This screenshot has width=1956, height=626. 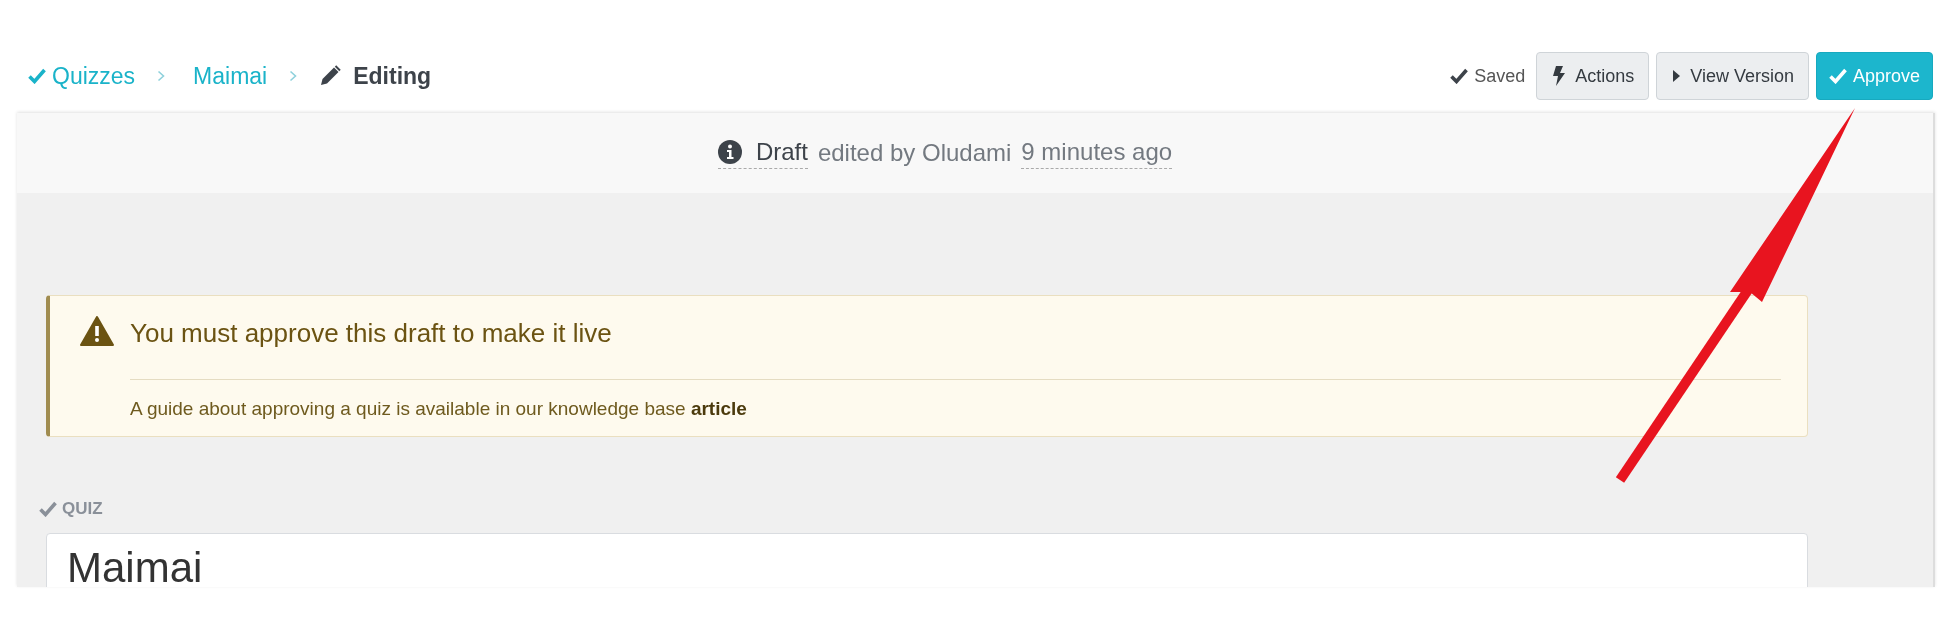 I want to click on lightning-icon, so click(x=1559, y=76).